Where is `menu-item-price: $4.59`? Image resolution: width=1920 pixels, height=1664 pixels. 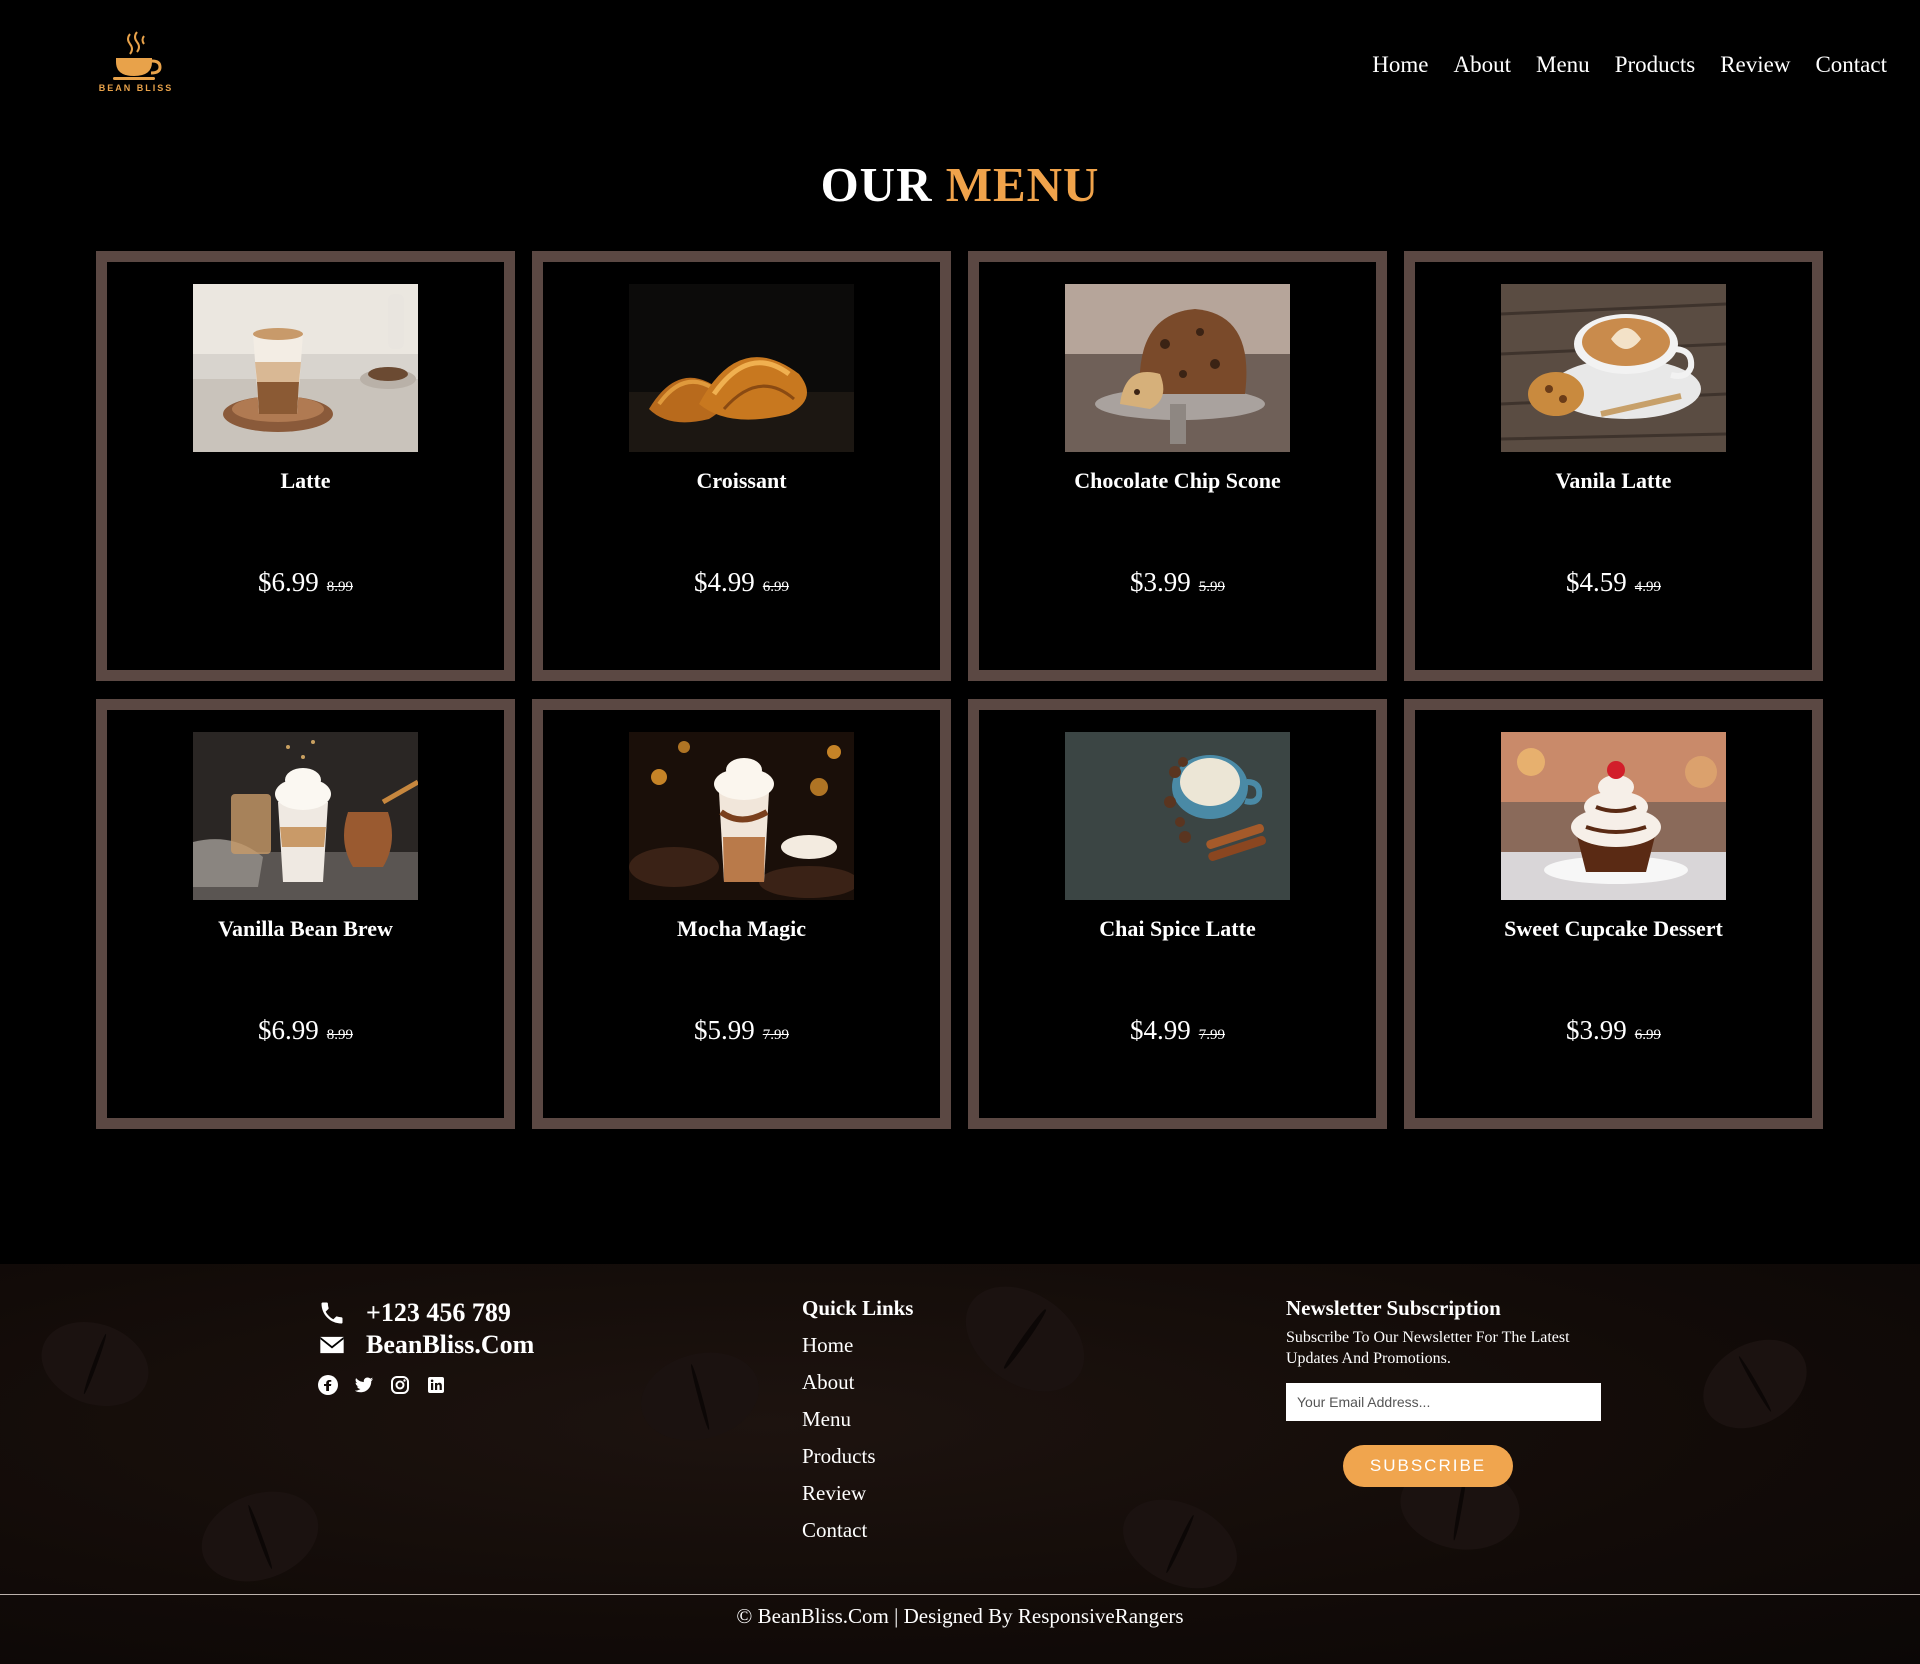
menu-item-price: $4.59 is located at coordinates (1596, 582).